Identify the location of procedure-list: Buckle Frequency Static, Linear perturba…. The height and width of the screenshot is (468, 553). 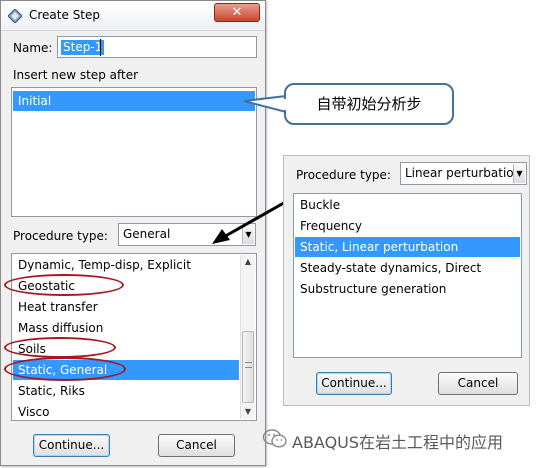
(407, 275).